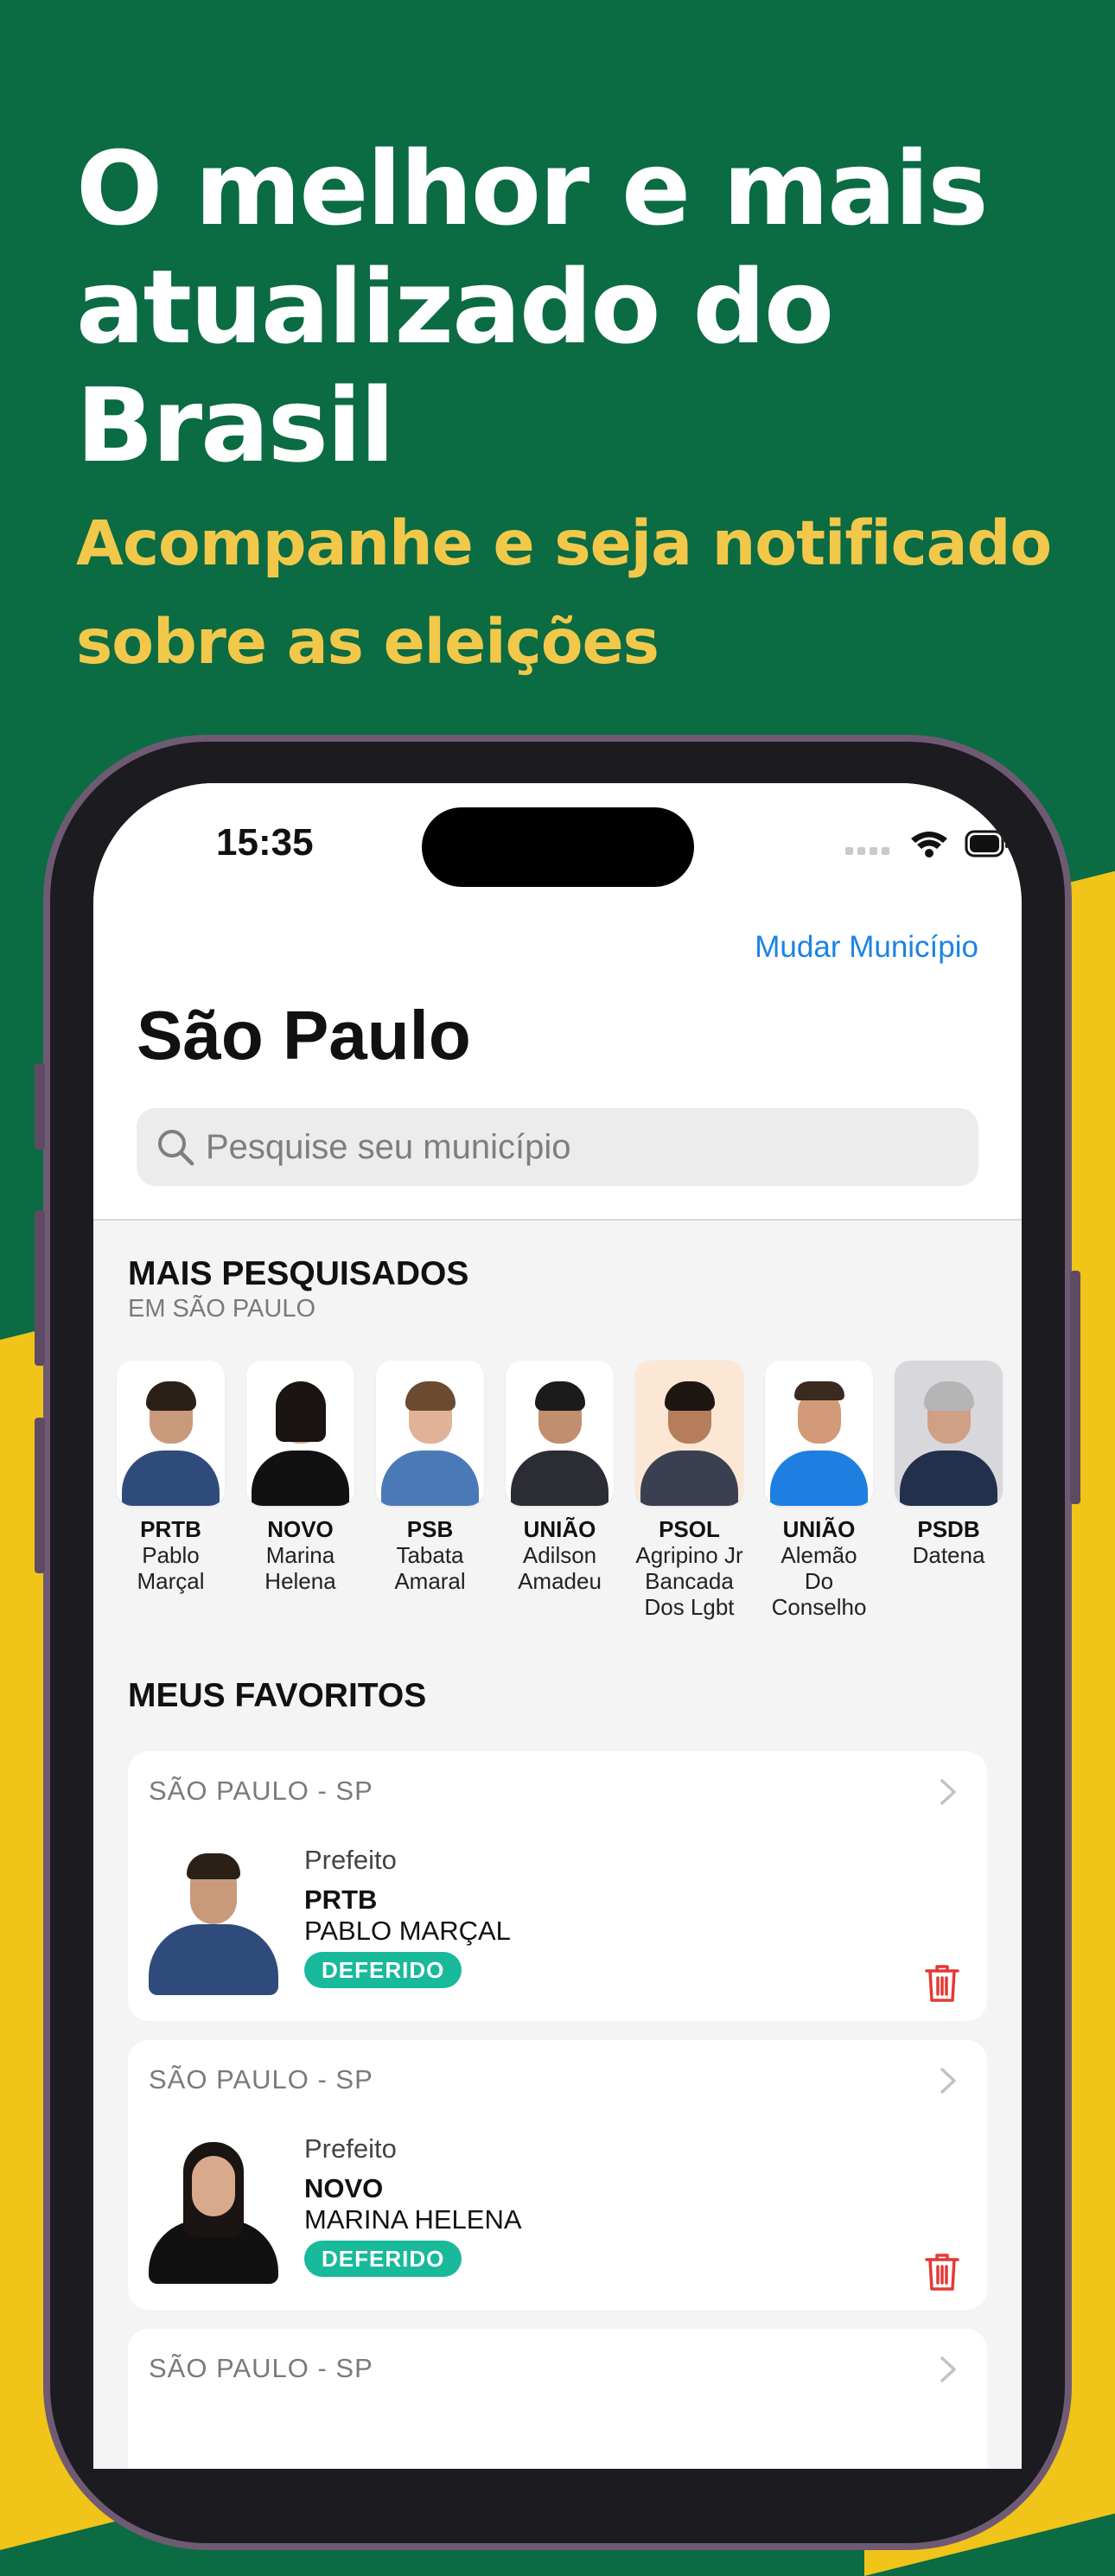 Image resolution: width=1115 pixels, height=2576 pixels. Describe the element at coordinates (948, 1529) in the screenshot. I see `candidate-party: PSDB` at that location.